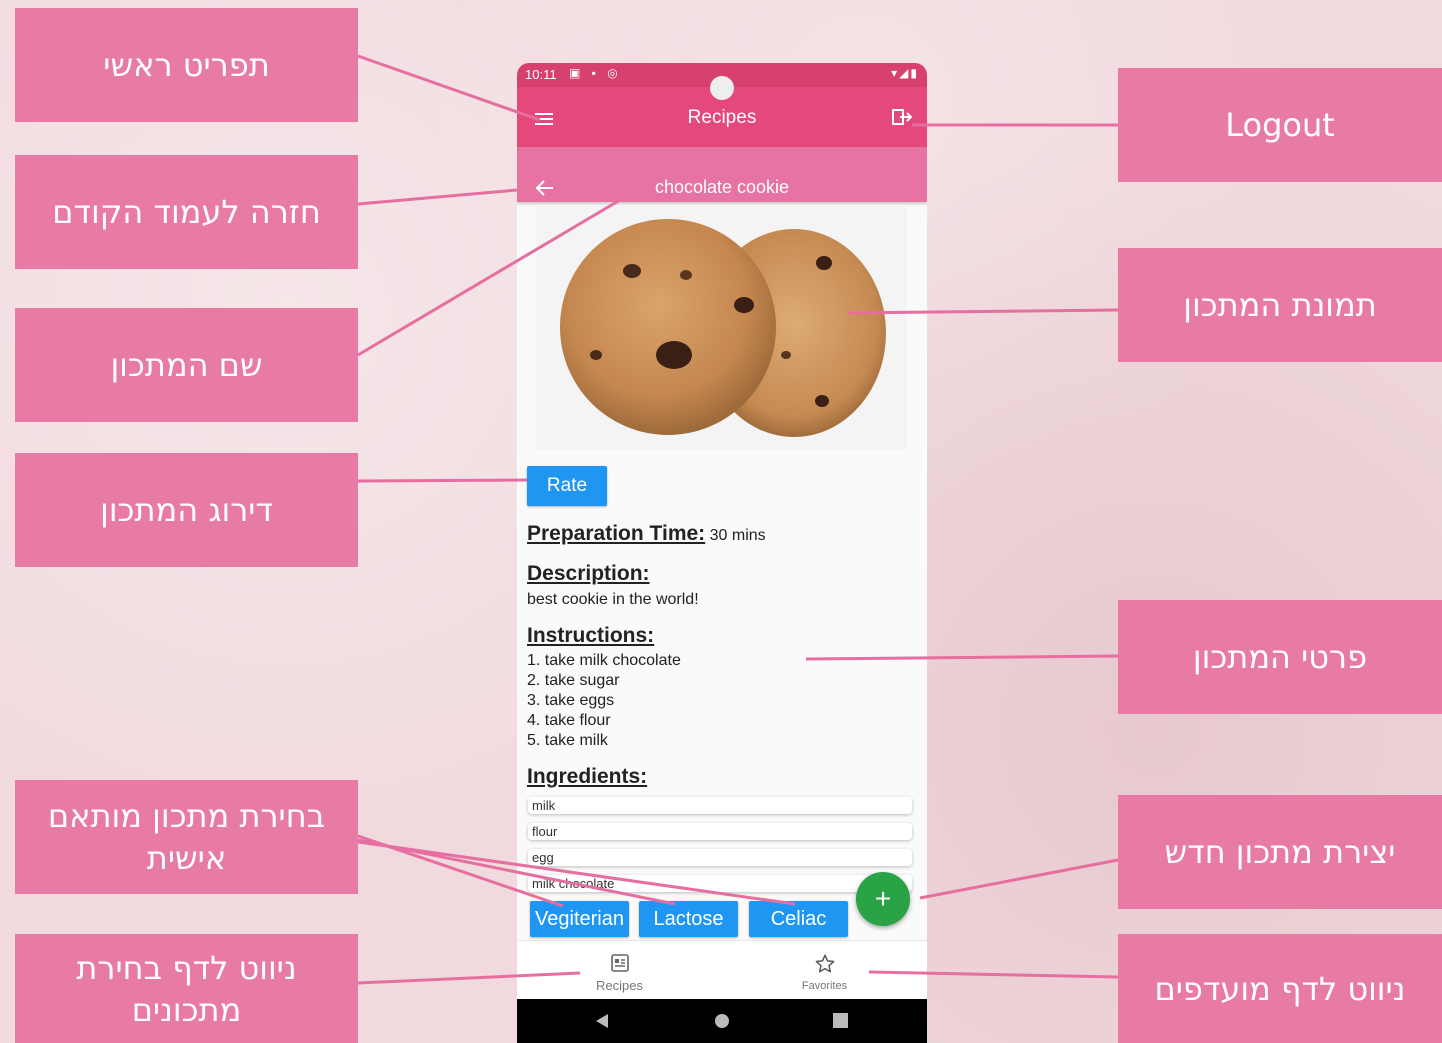 The image size is (1442, 1043). I want to click on callout-rating: דירוג המתכון, so click(186, 510).